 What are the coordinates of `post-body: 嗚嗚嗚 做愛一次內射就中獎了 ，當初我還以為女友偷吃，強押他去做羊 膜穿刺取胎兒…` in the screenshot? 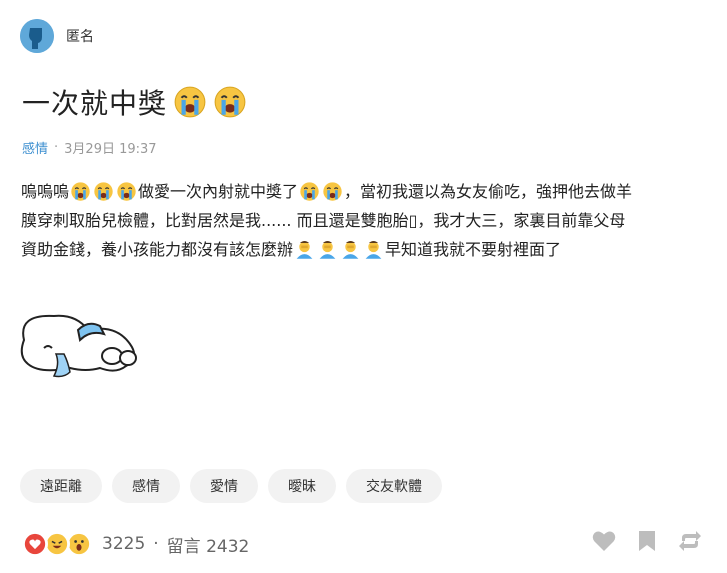 It's located at (366, 220).